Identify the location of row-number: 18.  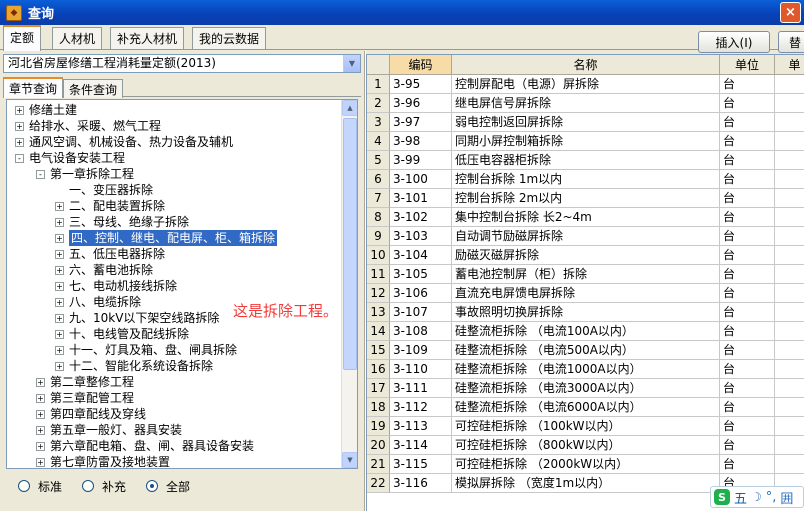
(378, 407).